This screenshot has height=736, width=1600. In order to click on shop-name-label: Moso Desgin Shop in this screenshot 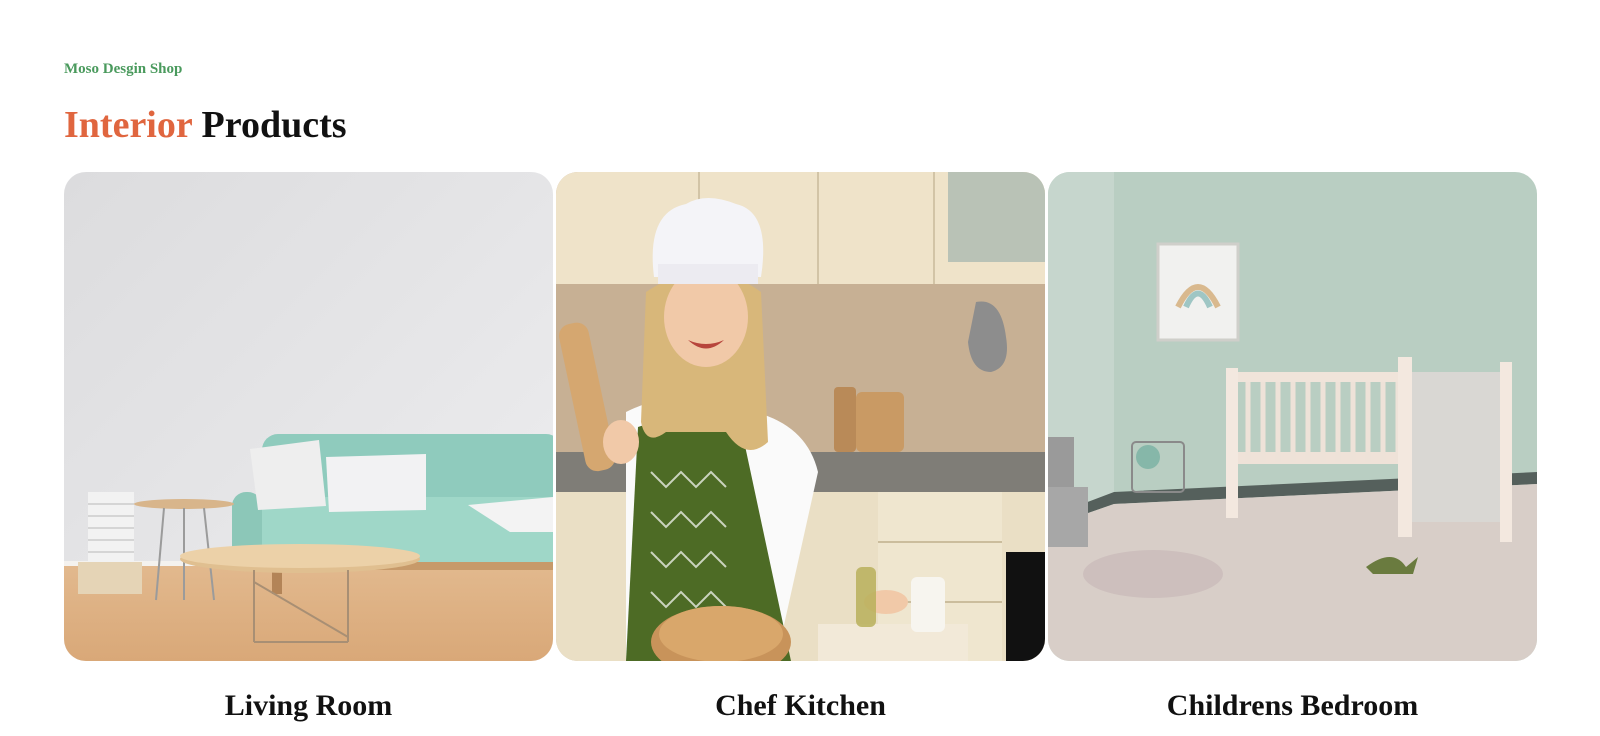, I will do `click(123, 69)`.